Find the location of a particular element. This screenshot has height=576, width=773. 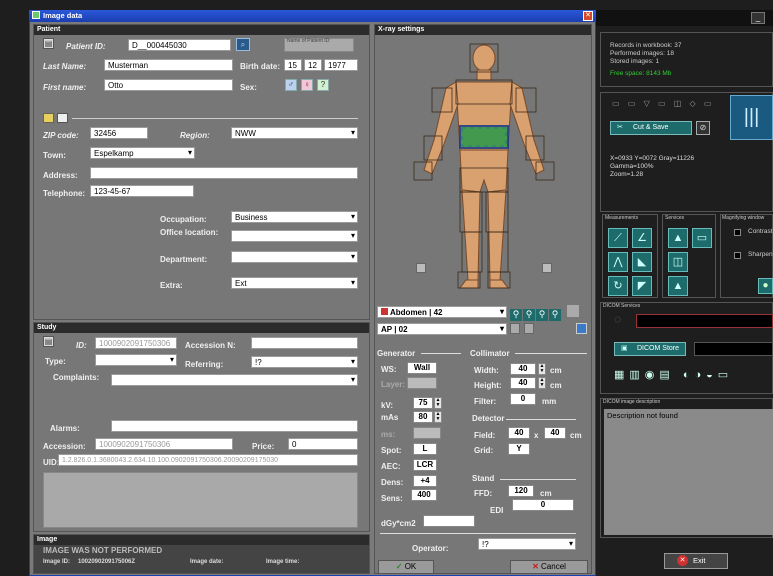

area-tool-icon: ◣ is located at coordinates (642, 262).